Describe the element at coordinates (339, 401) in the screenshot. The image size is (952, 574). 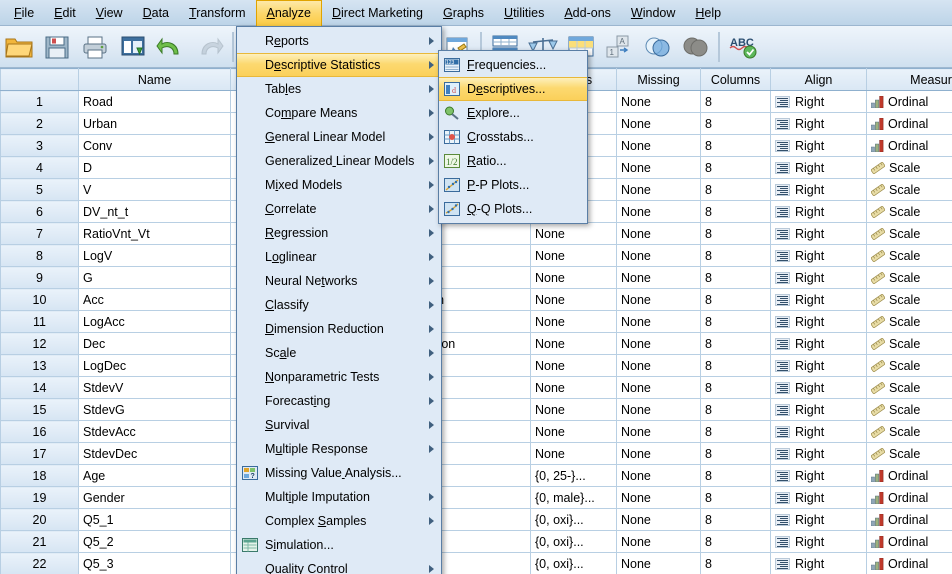
I see `analyze-menu-item-forecasting: Forecasting` at that location.